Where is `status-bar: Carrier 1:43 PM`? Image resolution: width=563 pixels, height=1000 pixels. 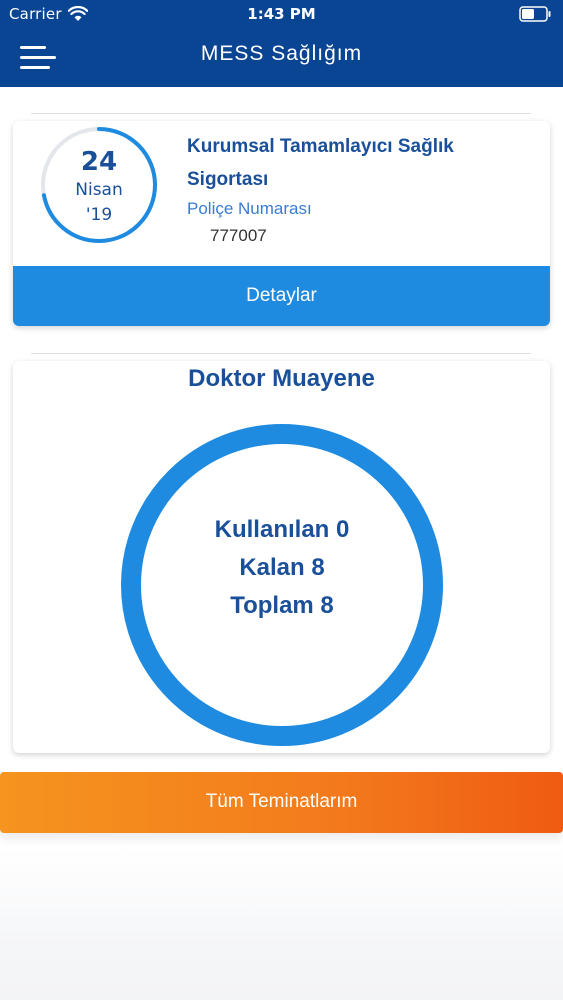 status-bar: Carrier 1:43 PM is located at coordinates (281, 15).